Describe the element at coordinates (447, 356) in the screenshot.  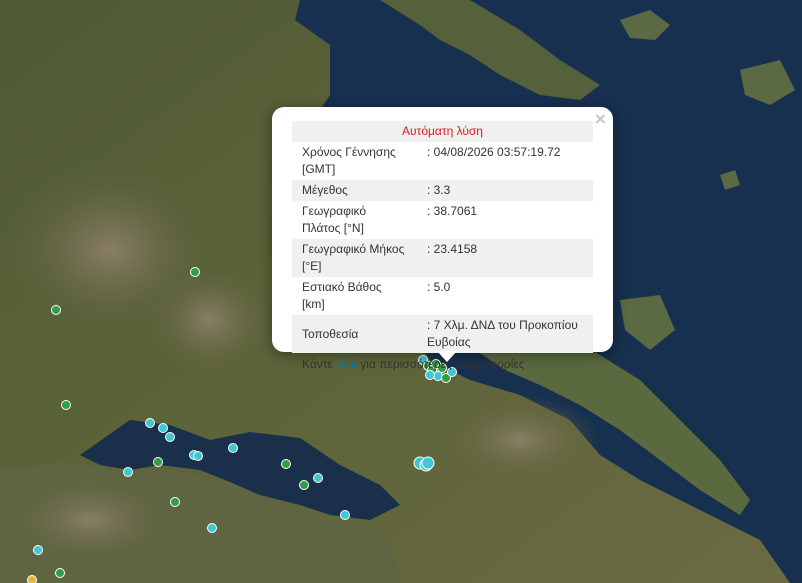
I see `popup-pointer` at that location.